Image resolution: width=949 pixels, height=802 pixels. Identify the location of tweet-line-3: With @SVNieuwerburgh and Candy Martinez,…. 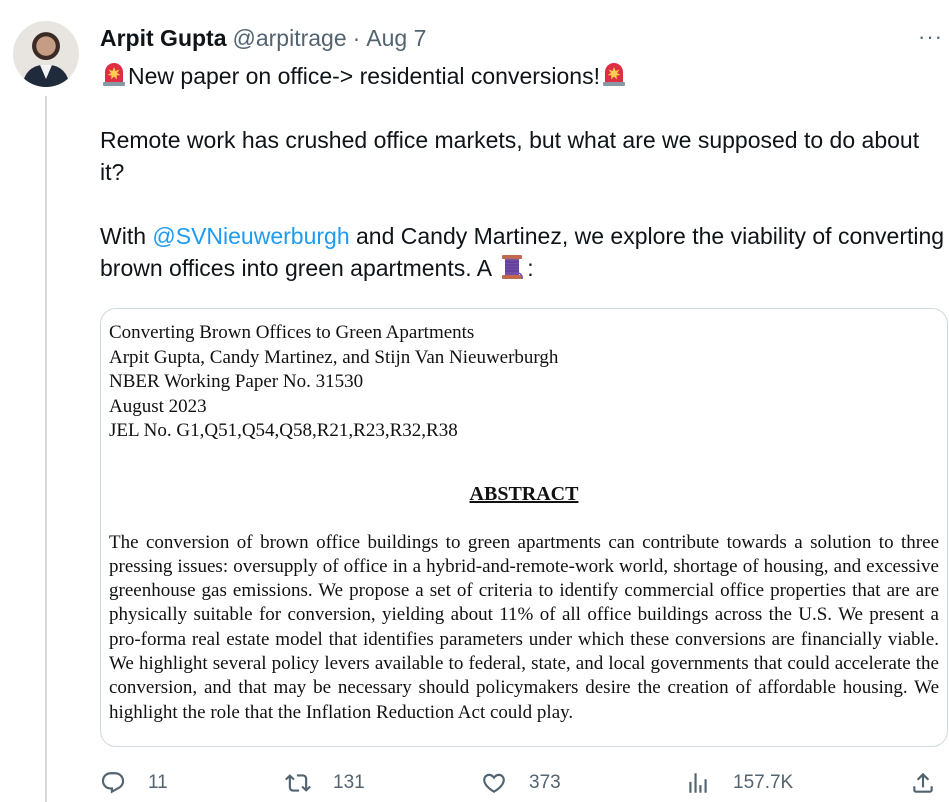
(523, 252).